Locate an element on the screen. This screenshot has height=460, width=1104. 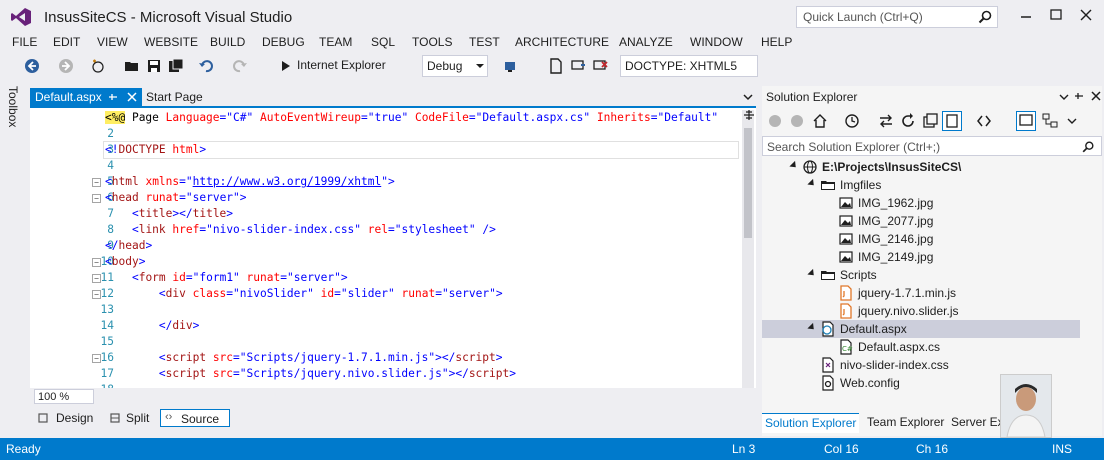
home-icon is located at coordinates (820, 121).